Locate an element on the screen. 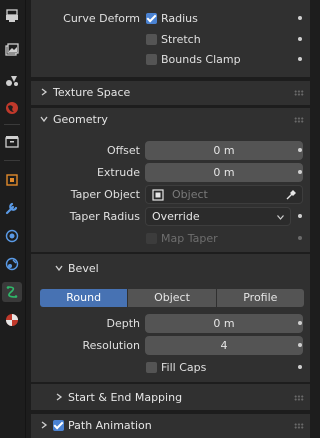 This screenshot has height=438, width=320. scene-icon is located at coordinates (12, 80).